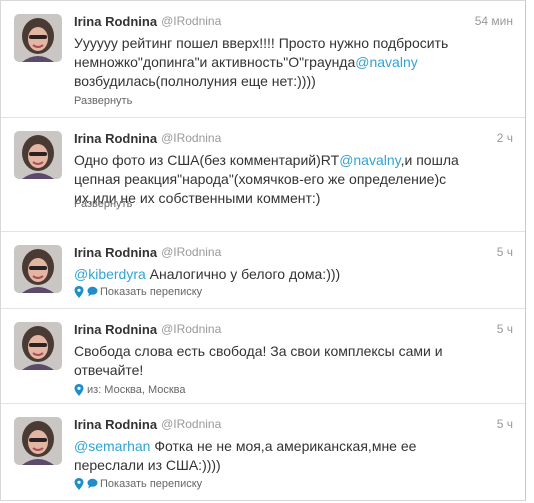 The width and height of the screenshot is (534, 503). What do you see at coordinates (243, 274) in the screenshot?
I see `tweet-text-segment: Аналогично у белого дома:)))` at bounding box center [243, 274].